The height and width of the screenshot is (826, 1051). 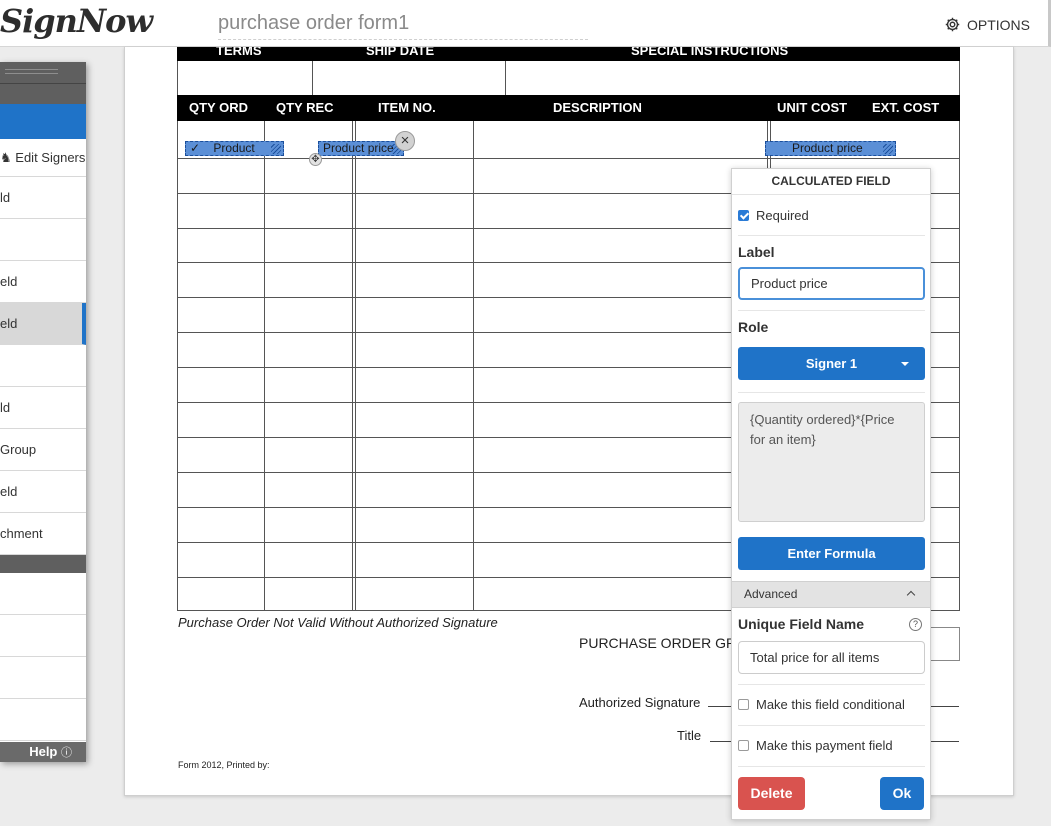 What do you see at coordinates (43, 121) in the screenshot?
I see `sidebar-blue-header` at bounding box center [43, 121].